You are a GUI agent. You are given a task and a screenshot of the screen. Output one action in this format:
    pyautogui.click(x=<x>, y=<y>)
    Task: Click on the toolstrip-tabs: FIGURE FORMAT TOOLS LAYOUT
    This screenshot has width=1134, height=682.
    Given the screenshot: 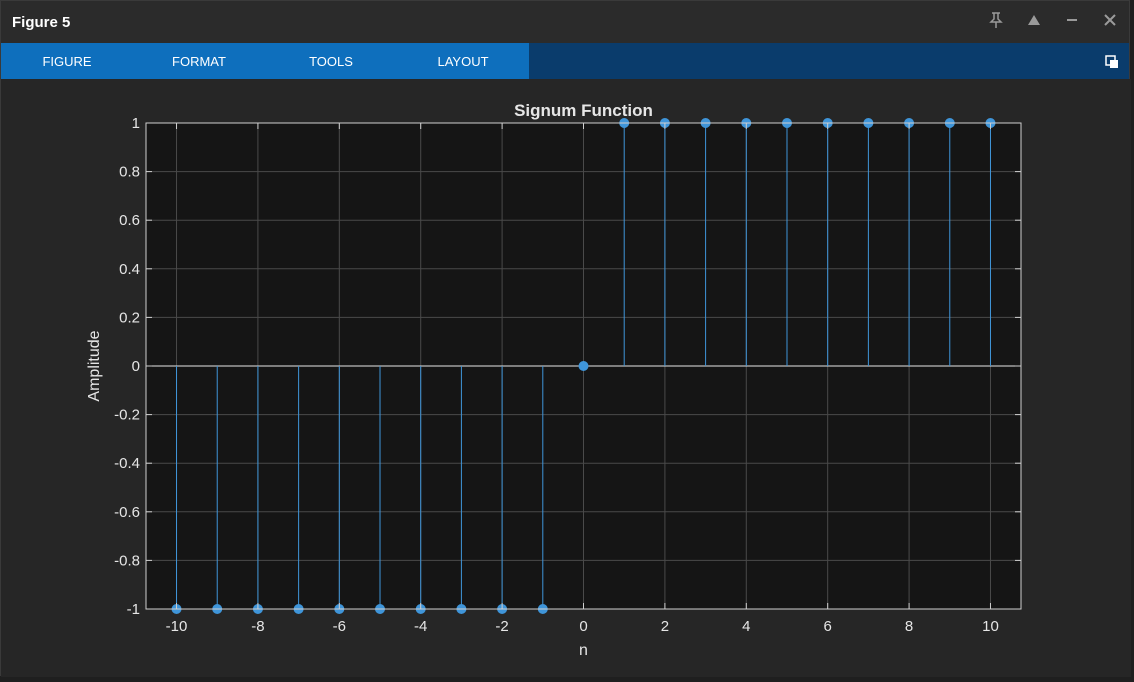 What is the action you would take?
    pyautogui.click(x=265, y=61)
    